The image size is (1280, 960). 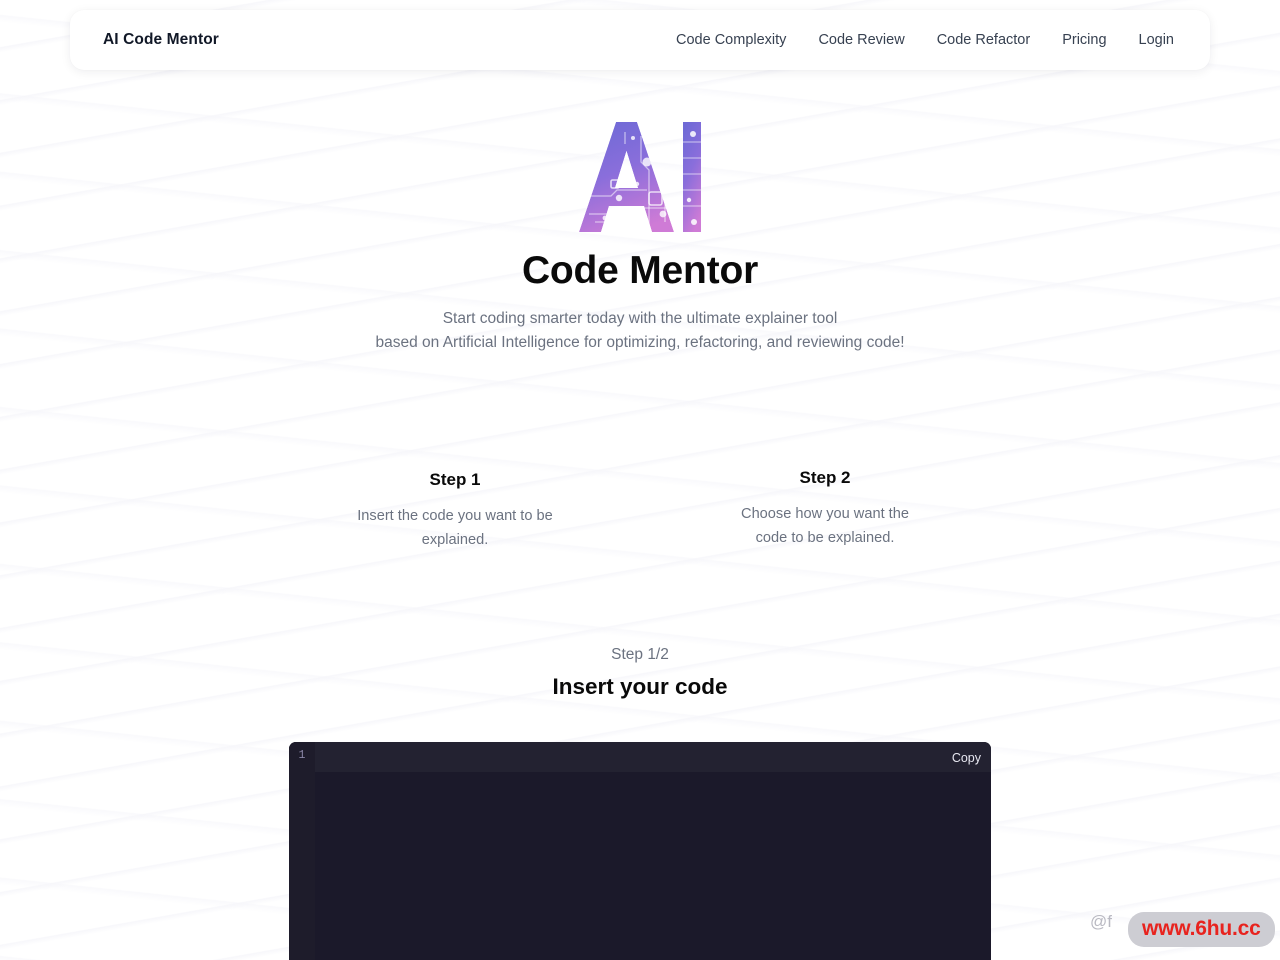 What do you see at coordinates (1148, 40) in the screenshot?
I see `nav-link-login: Login` at bounding box center [1148, 40].